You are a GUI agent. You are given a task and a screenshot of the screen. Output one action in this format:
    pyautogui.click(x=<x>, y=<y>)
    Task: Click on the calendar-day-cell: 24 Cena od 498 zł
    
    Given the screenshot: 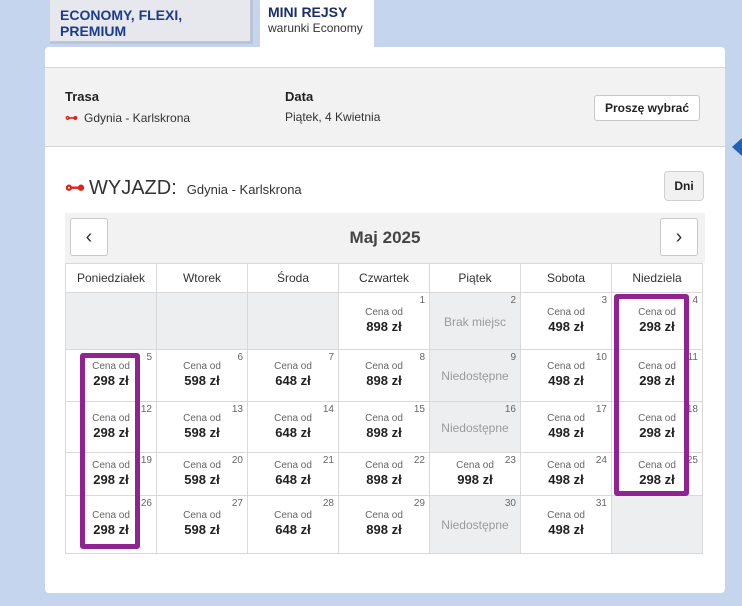 What is the action you would take?
    pyautogui.click(x=566, y=474)
    